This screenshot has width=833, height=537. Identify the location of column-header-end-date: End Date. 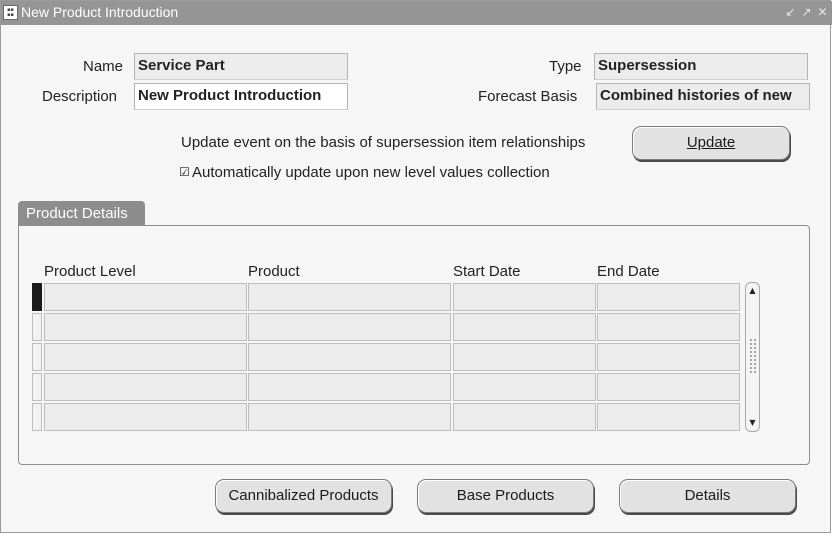
(628, 271).